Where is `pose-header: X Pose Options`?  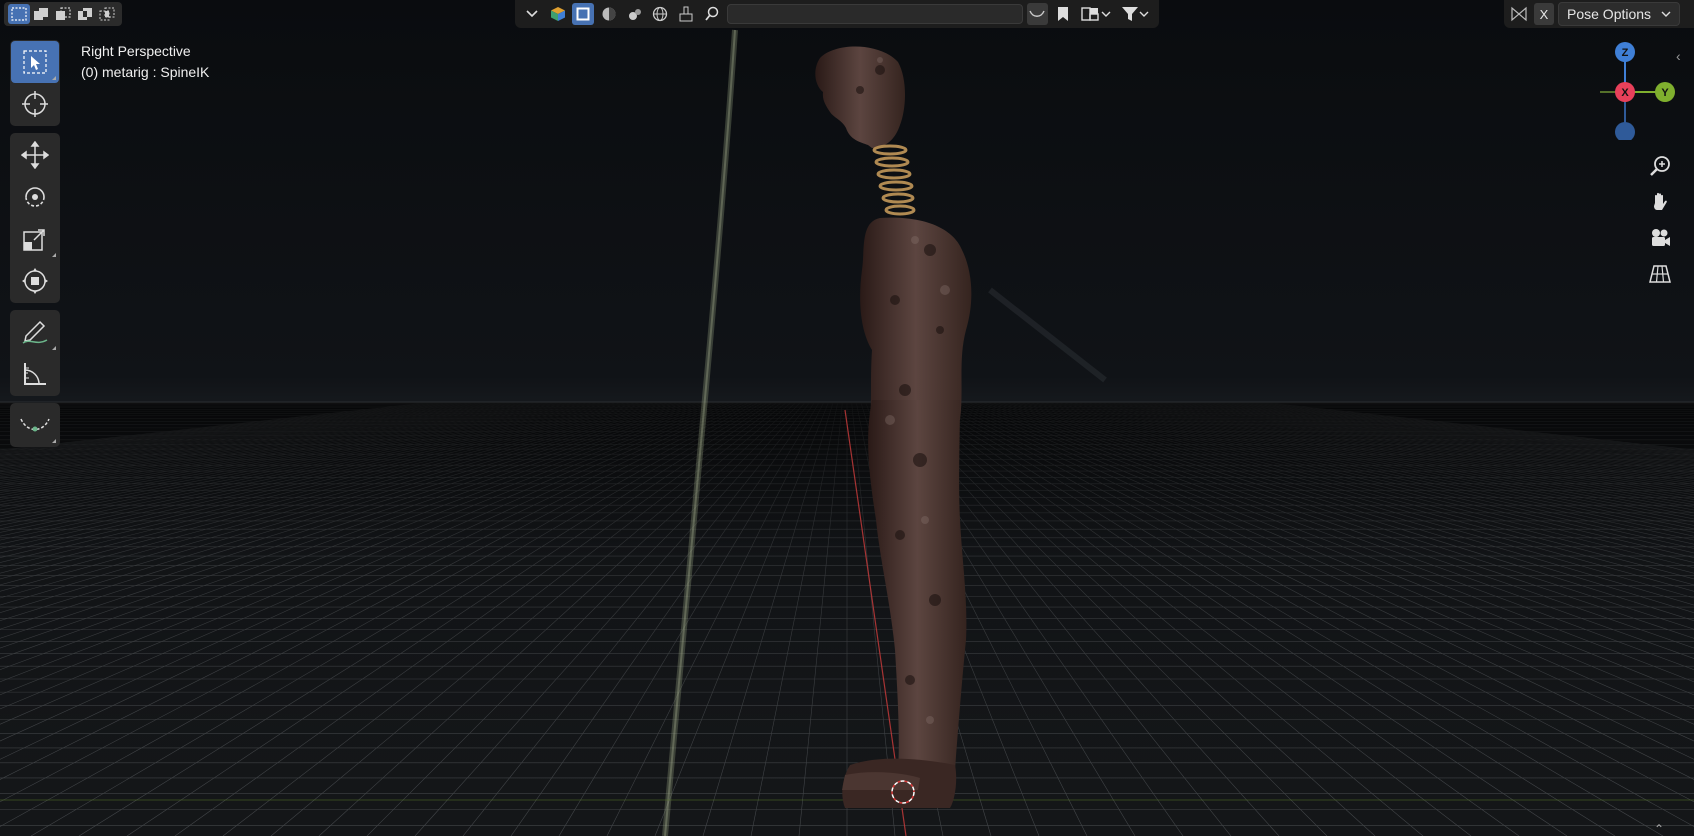 pose-header: X Pose Options is located at coordinates (1599, 14).